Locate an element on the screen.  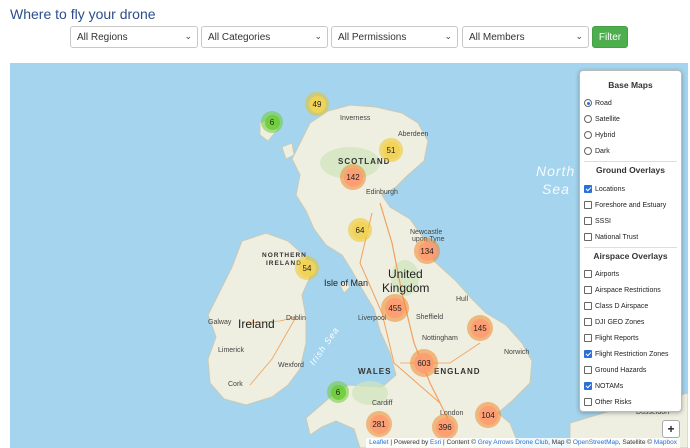
map-label-north-sea: North is located at coordinates (556, 171).